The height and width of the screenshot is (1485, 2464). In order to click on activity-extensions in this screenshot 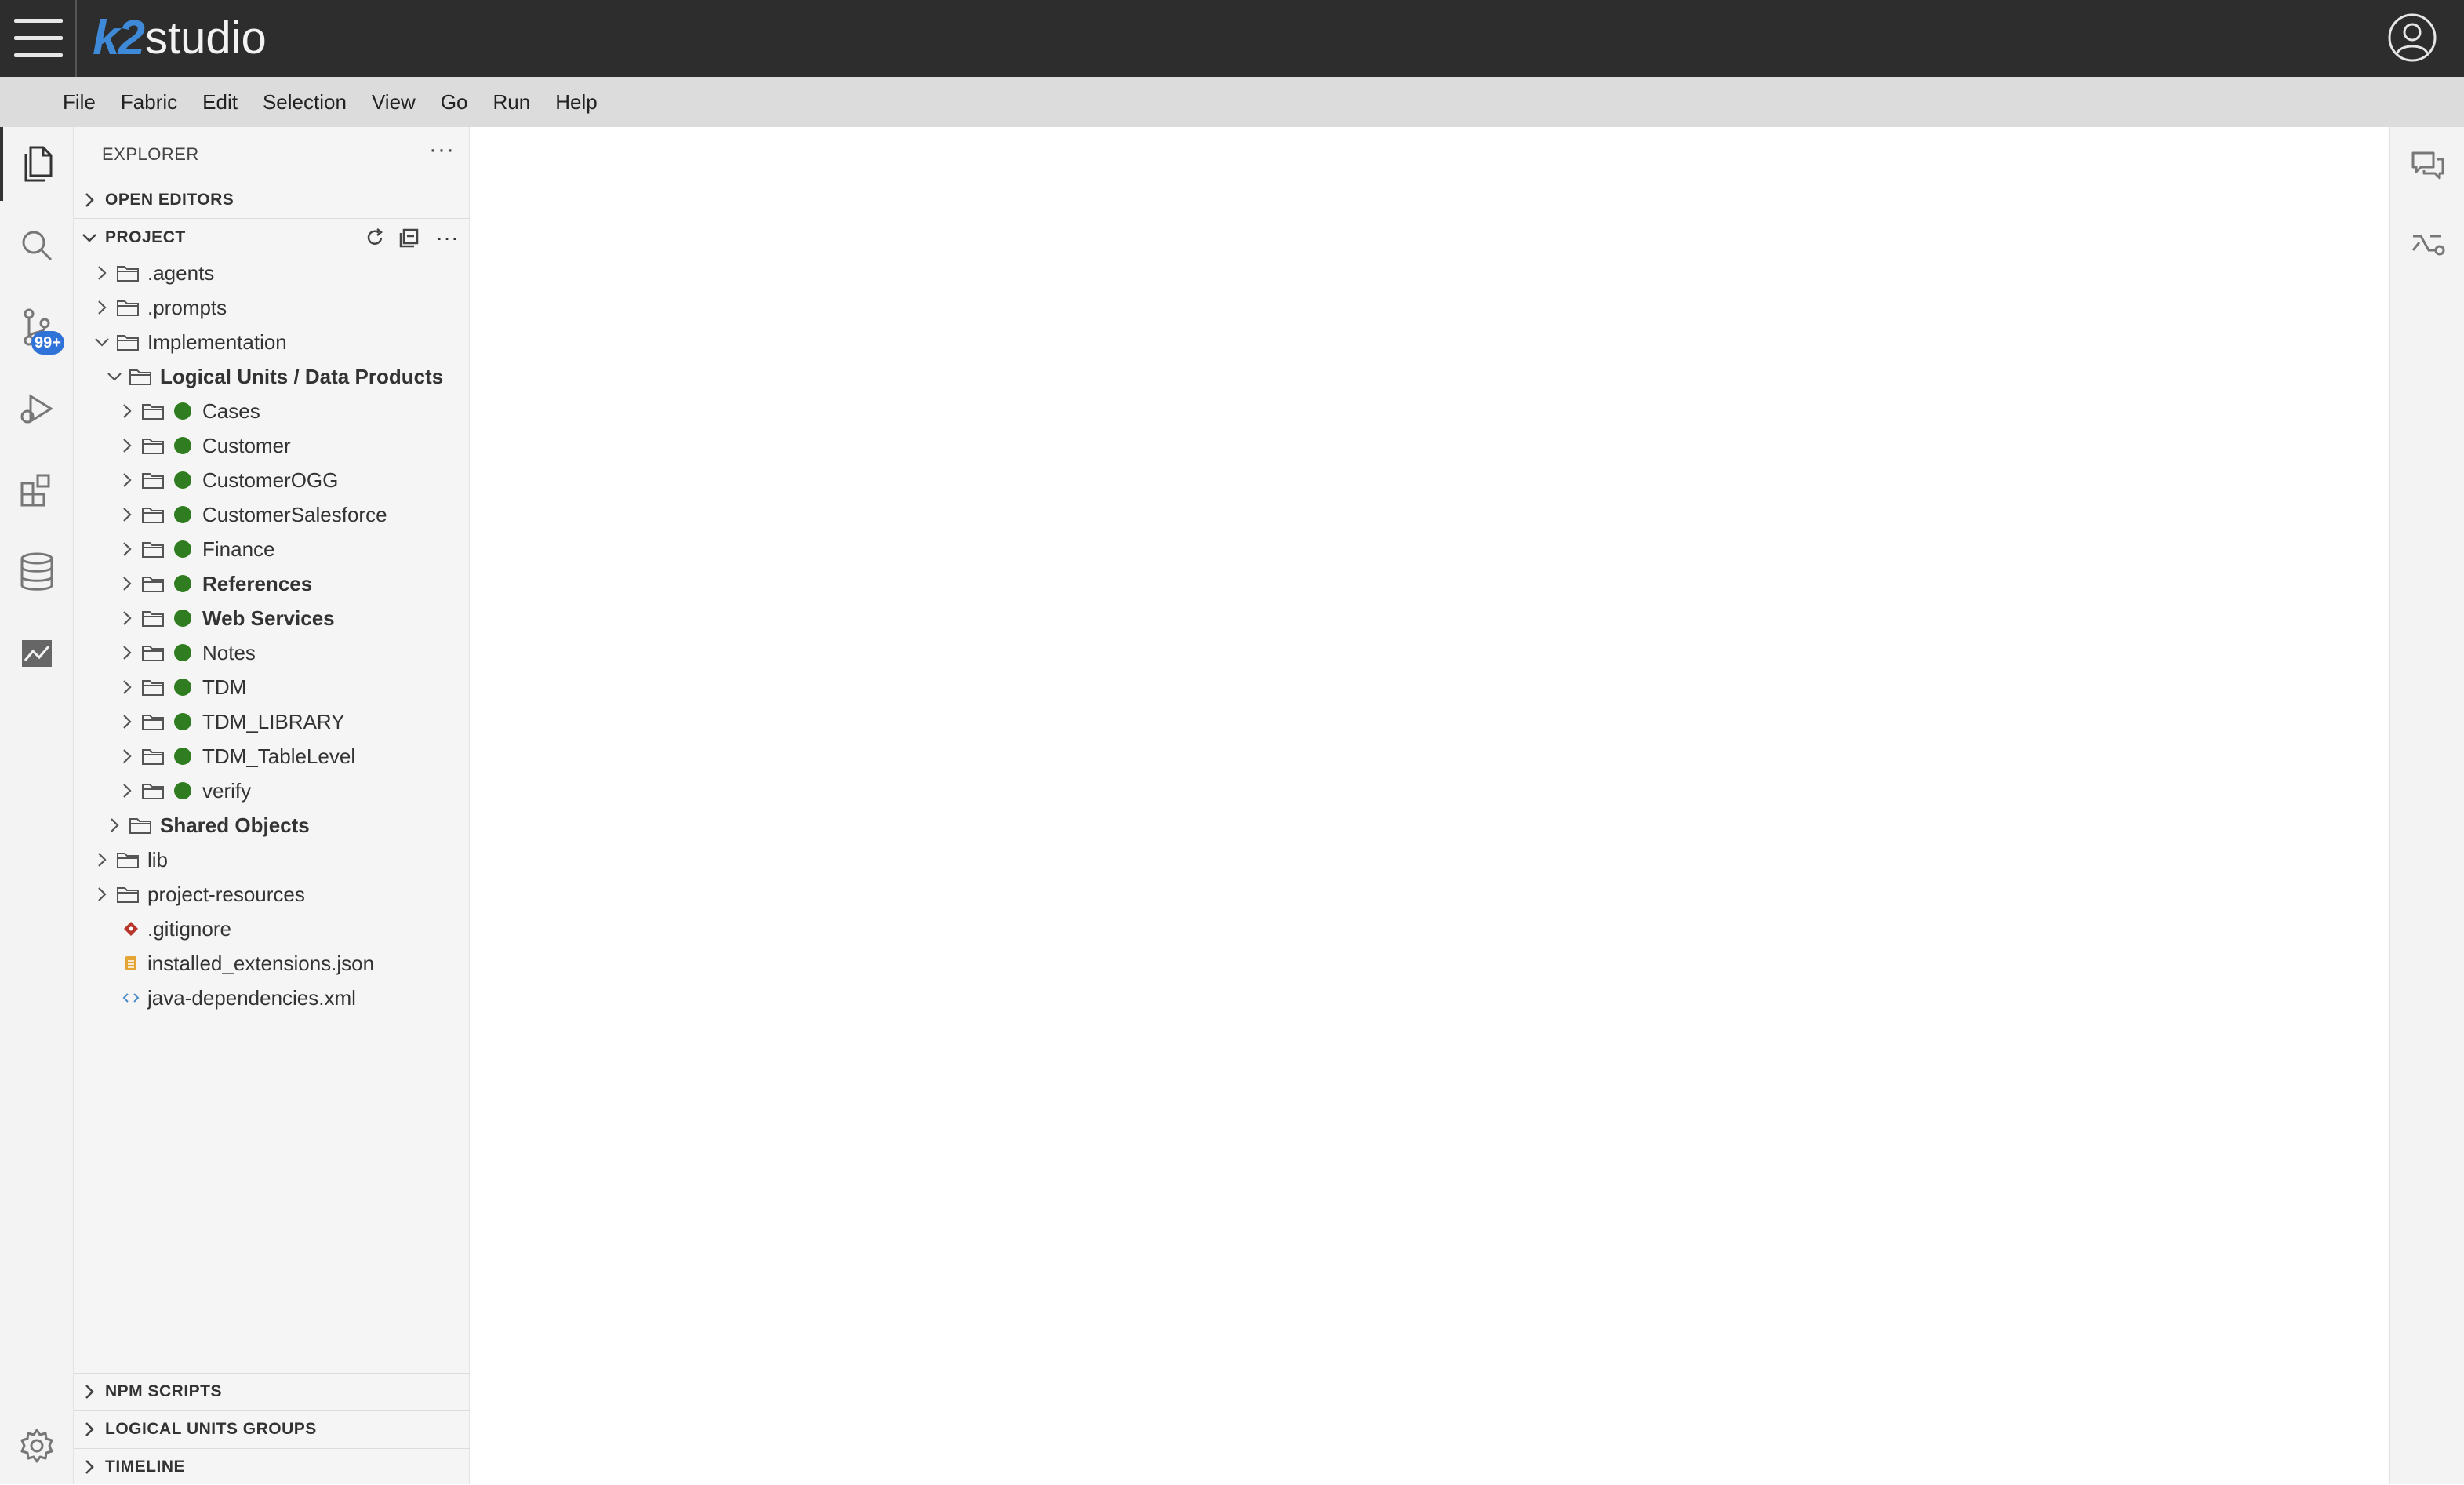, I will do `click(37, 490)`.